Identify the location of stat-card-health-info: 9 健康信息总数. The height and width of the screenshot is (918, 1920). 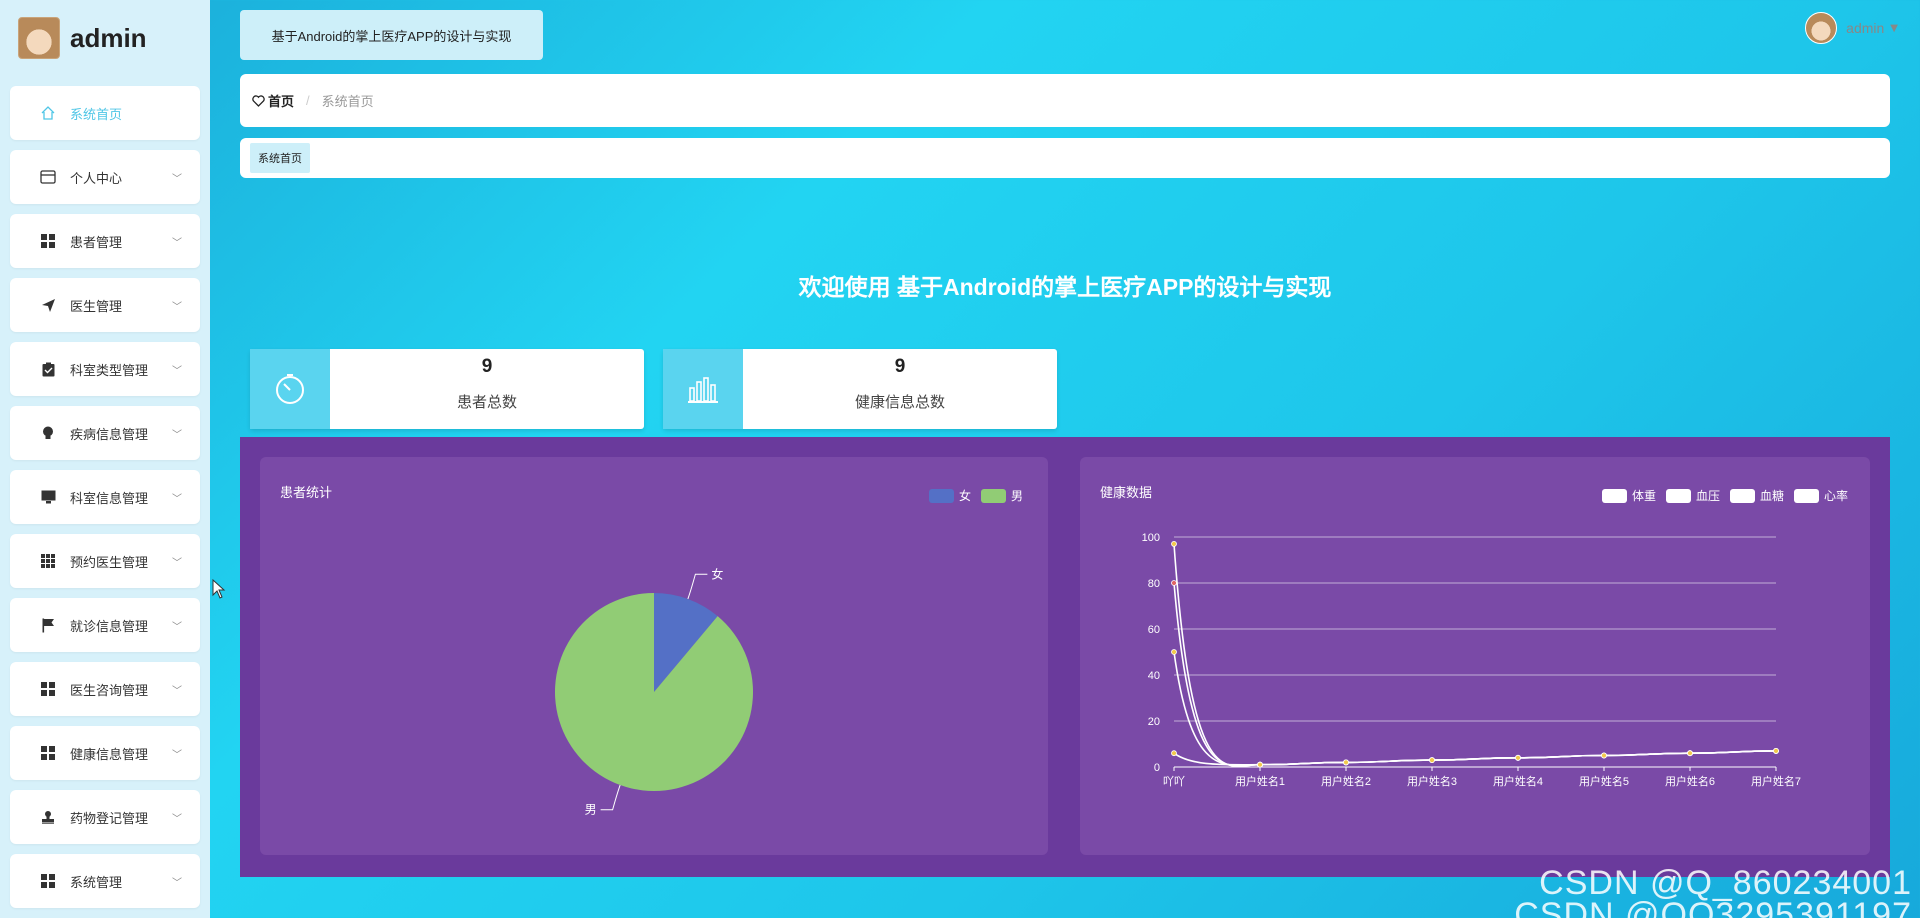
(860, 389).